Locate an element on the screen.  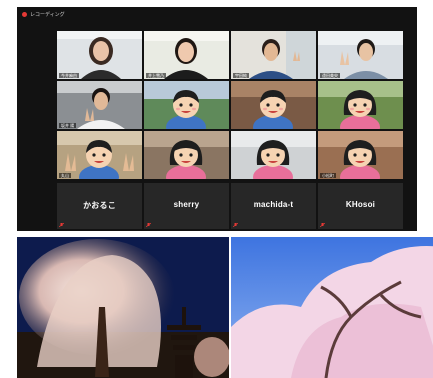
participant-name: かおるこ is located at coordinates (99, 205).